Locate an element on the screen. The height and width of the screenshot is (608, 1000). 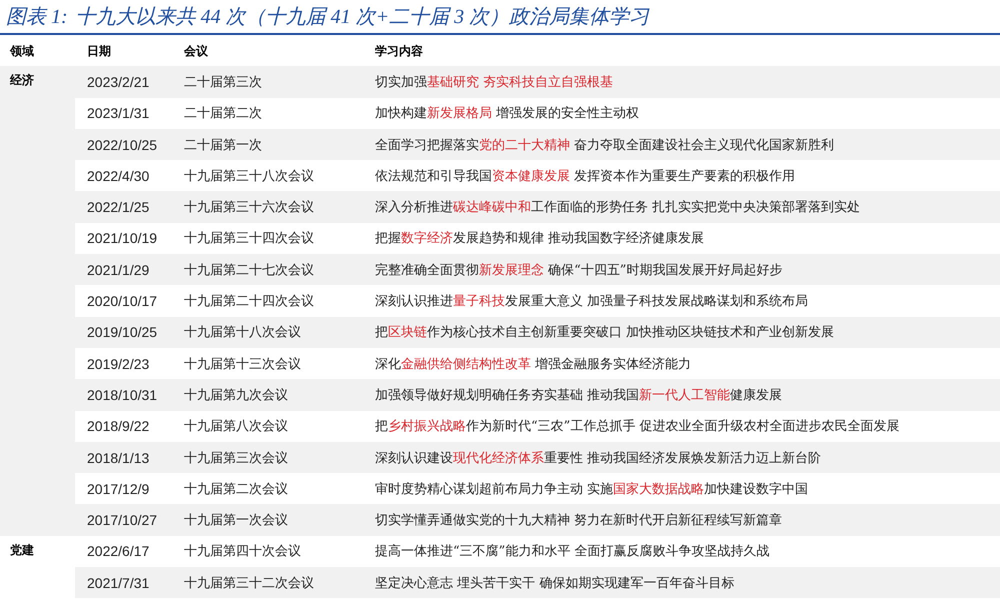
date-cell: 2022/10/25 is located at coordinates (122, 144).